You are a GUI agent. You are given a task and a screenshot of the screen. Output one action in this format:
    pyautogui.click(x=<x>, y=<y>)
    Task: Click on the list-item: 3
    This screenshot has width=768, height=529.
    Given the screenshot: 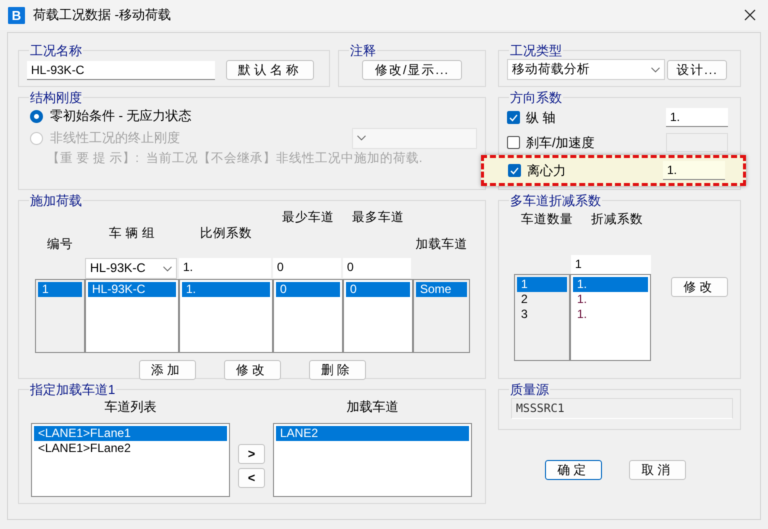 What is the action you would take?
    pyautogui.click(x=542, y=314)
    